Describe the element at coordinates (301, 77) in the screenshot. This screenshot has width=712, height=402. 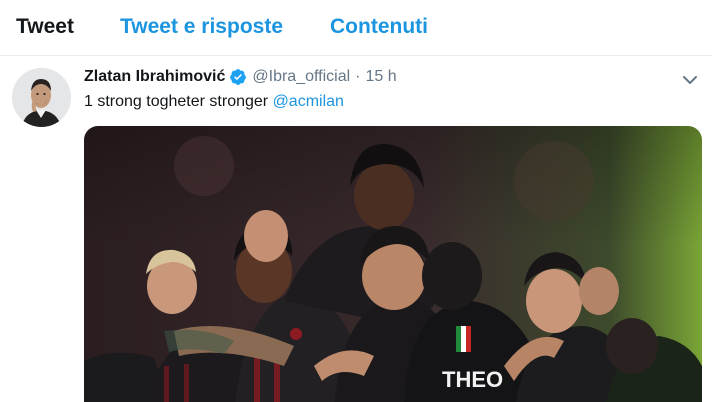
I see `author-handle: @Ibra_official` at that location.